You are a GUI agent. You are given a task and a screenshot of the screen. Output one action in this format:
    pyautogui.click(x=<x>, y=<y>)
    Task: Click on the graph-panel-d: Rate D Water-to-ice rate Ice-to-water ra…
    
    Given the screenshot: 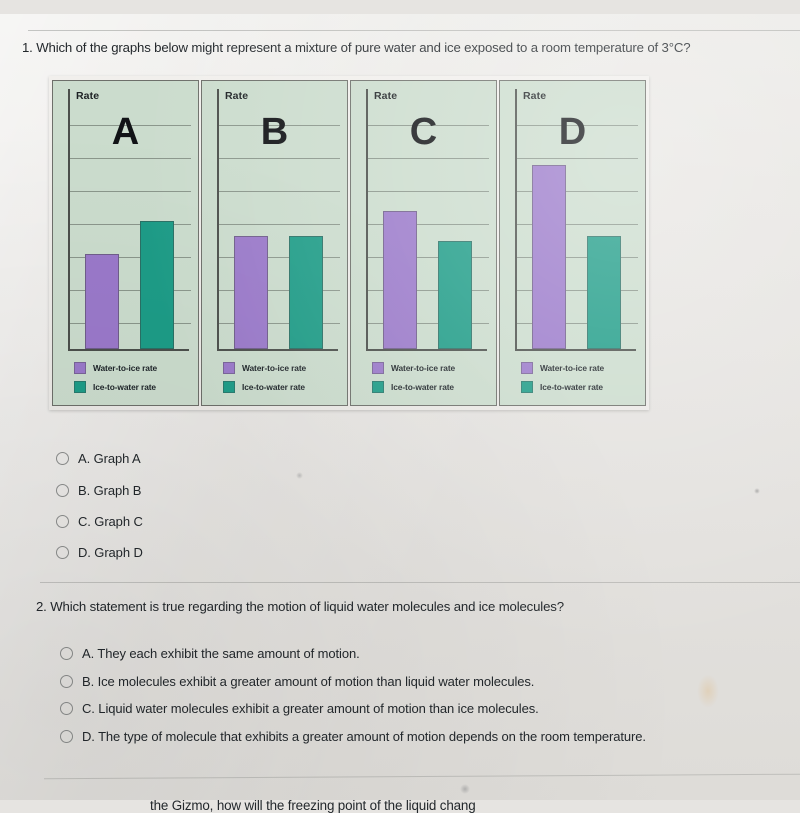 What is the action you would take?
    pyautogui.click(x=572, y=243)
    